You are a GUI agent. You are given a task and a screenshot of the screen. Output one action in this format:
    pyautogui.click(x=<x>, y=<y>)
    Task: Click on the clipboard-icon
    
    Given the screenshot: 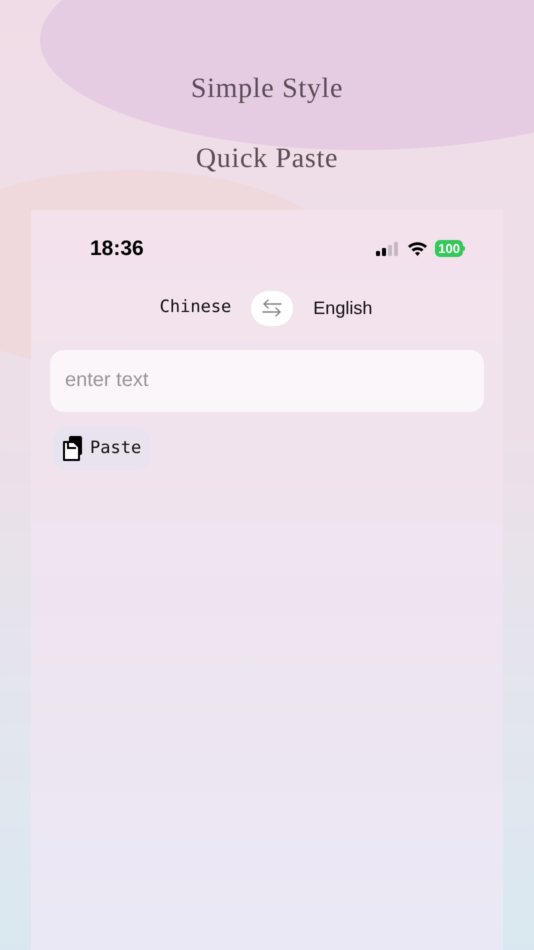 What is the action you would take?
    pyautogui.click(x=73, y=448)
    